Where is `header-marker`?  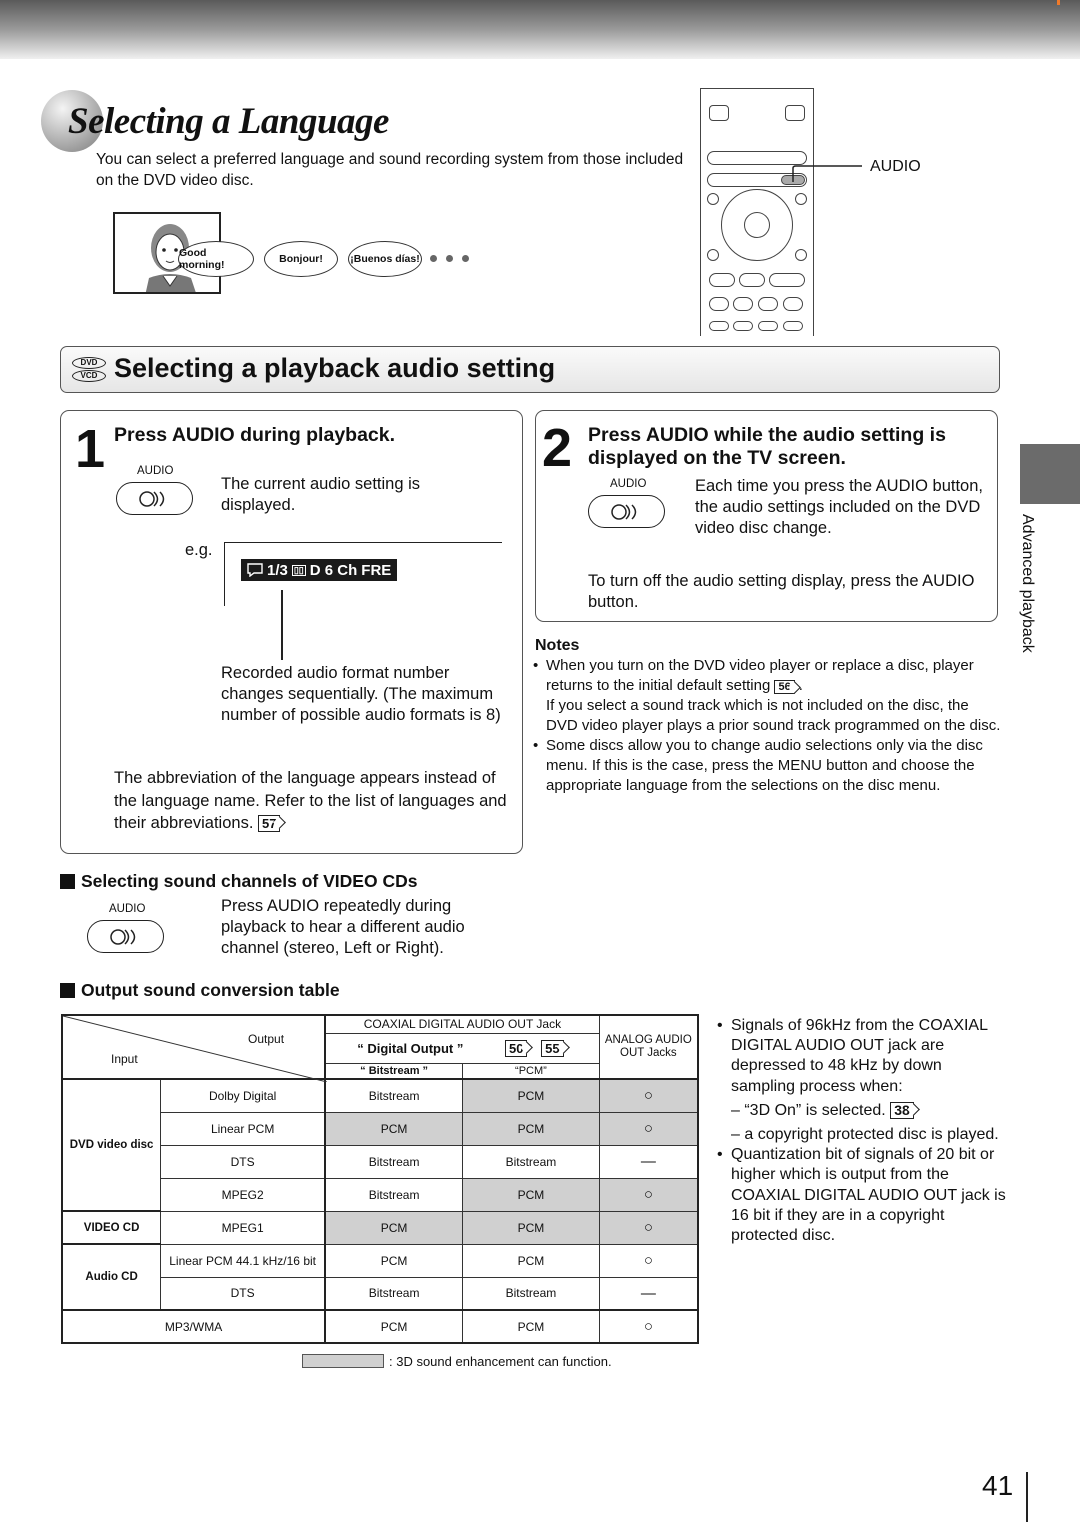 header-marker is located at coordinates (1058, 2).